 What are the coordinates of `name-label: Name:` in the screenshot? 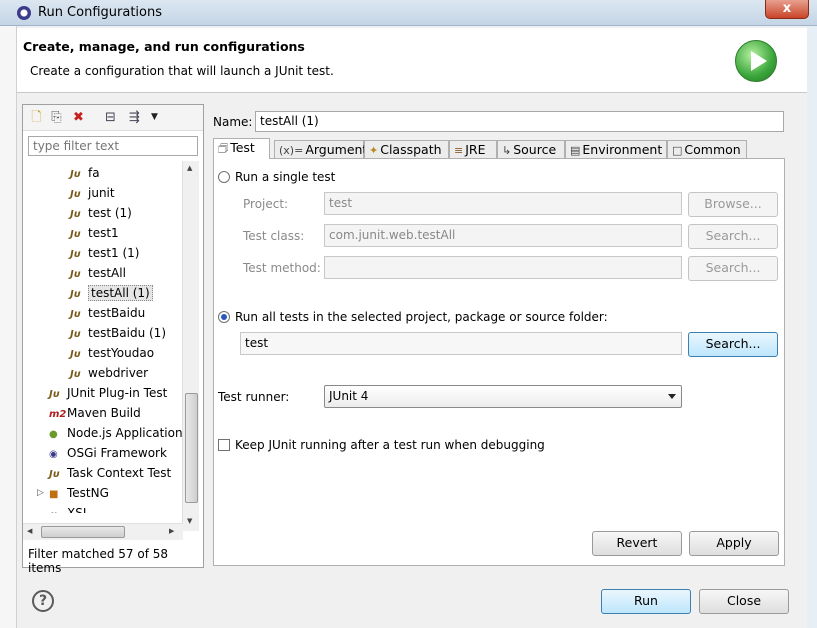 It's located at (233, 122).